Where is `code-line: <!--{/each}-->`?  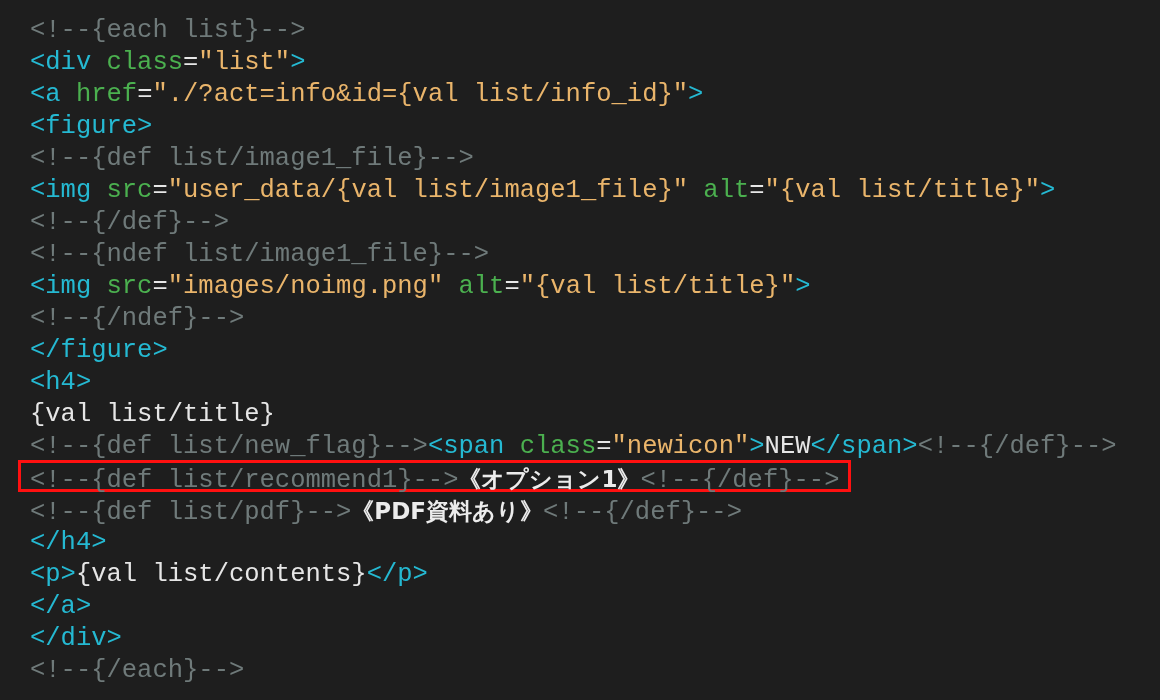
code-line: <!--{/each}--> is located at coordinates (137, 669).